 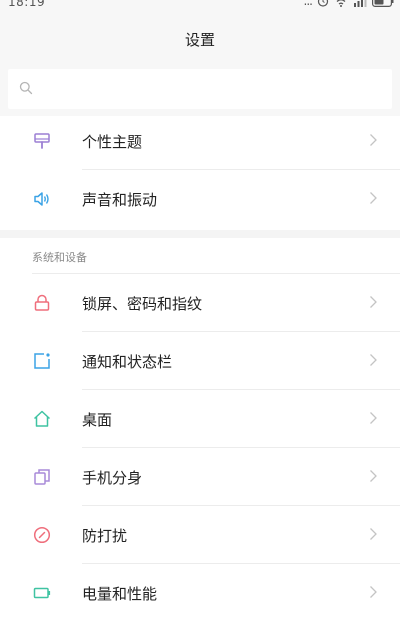 What do you see at coordinates (59, 257) in the screenshot?
I see `section-header-label: 系统和设备` at bounding box center [59, 257].